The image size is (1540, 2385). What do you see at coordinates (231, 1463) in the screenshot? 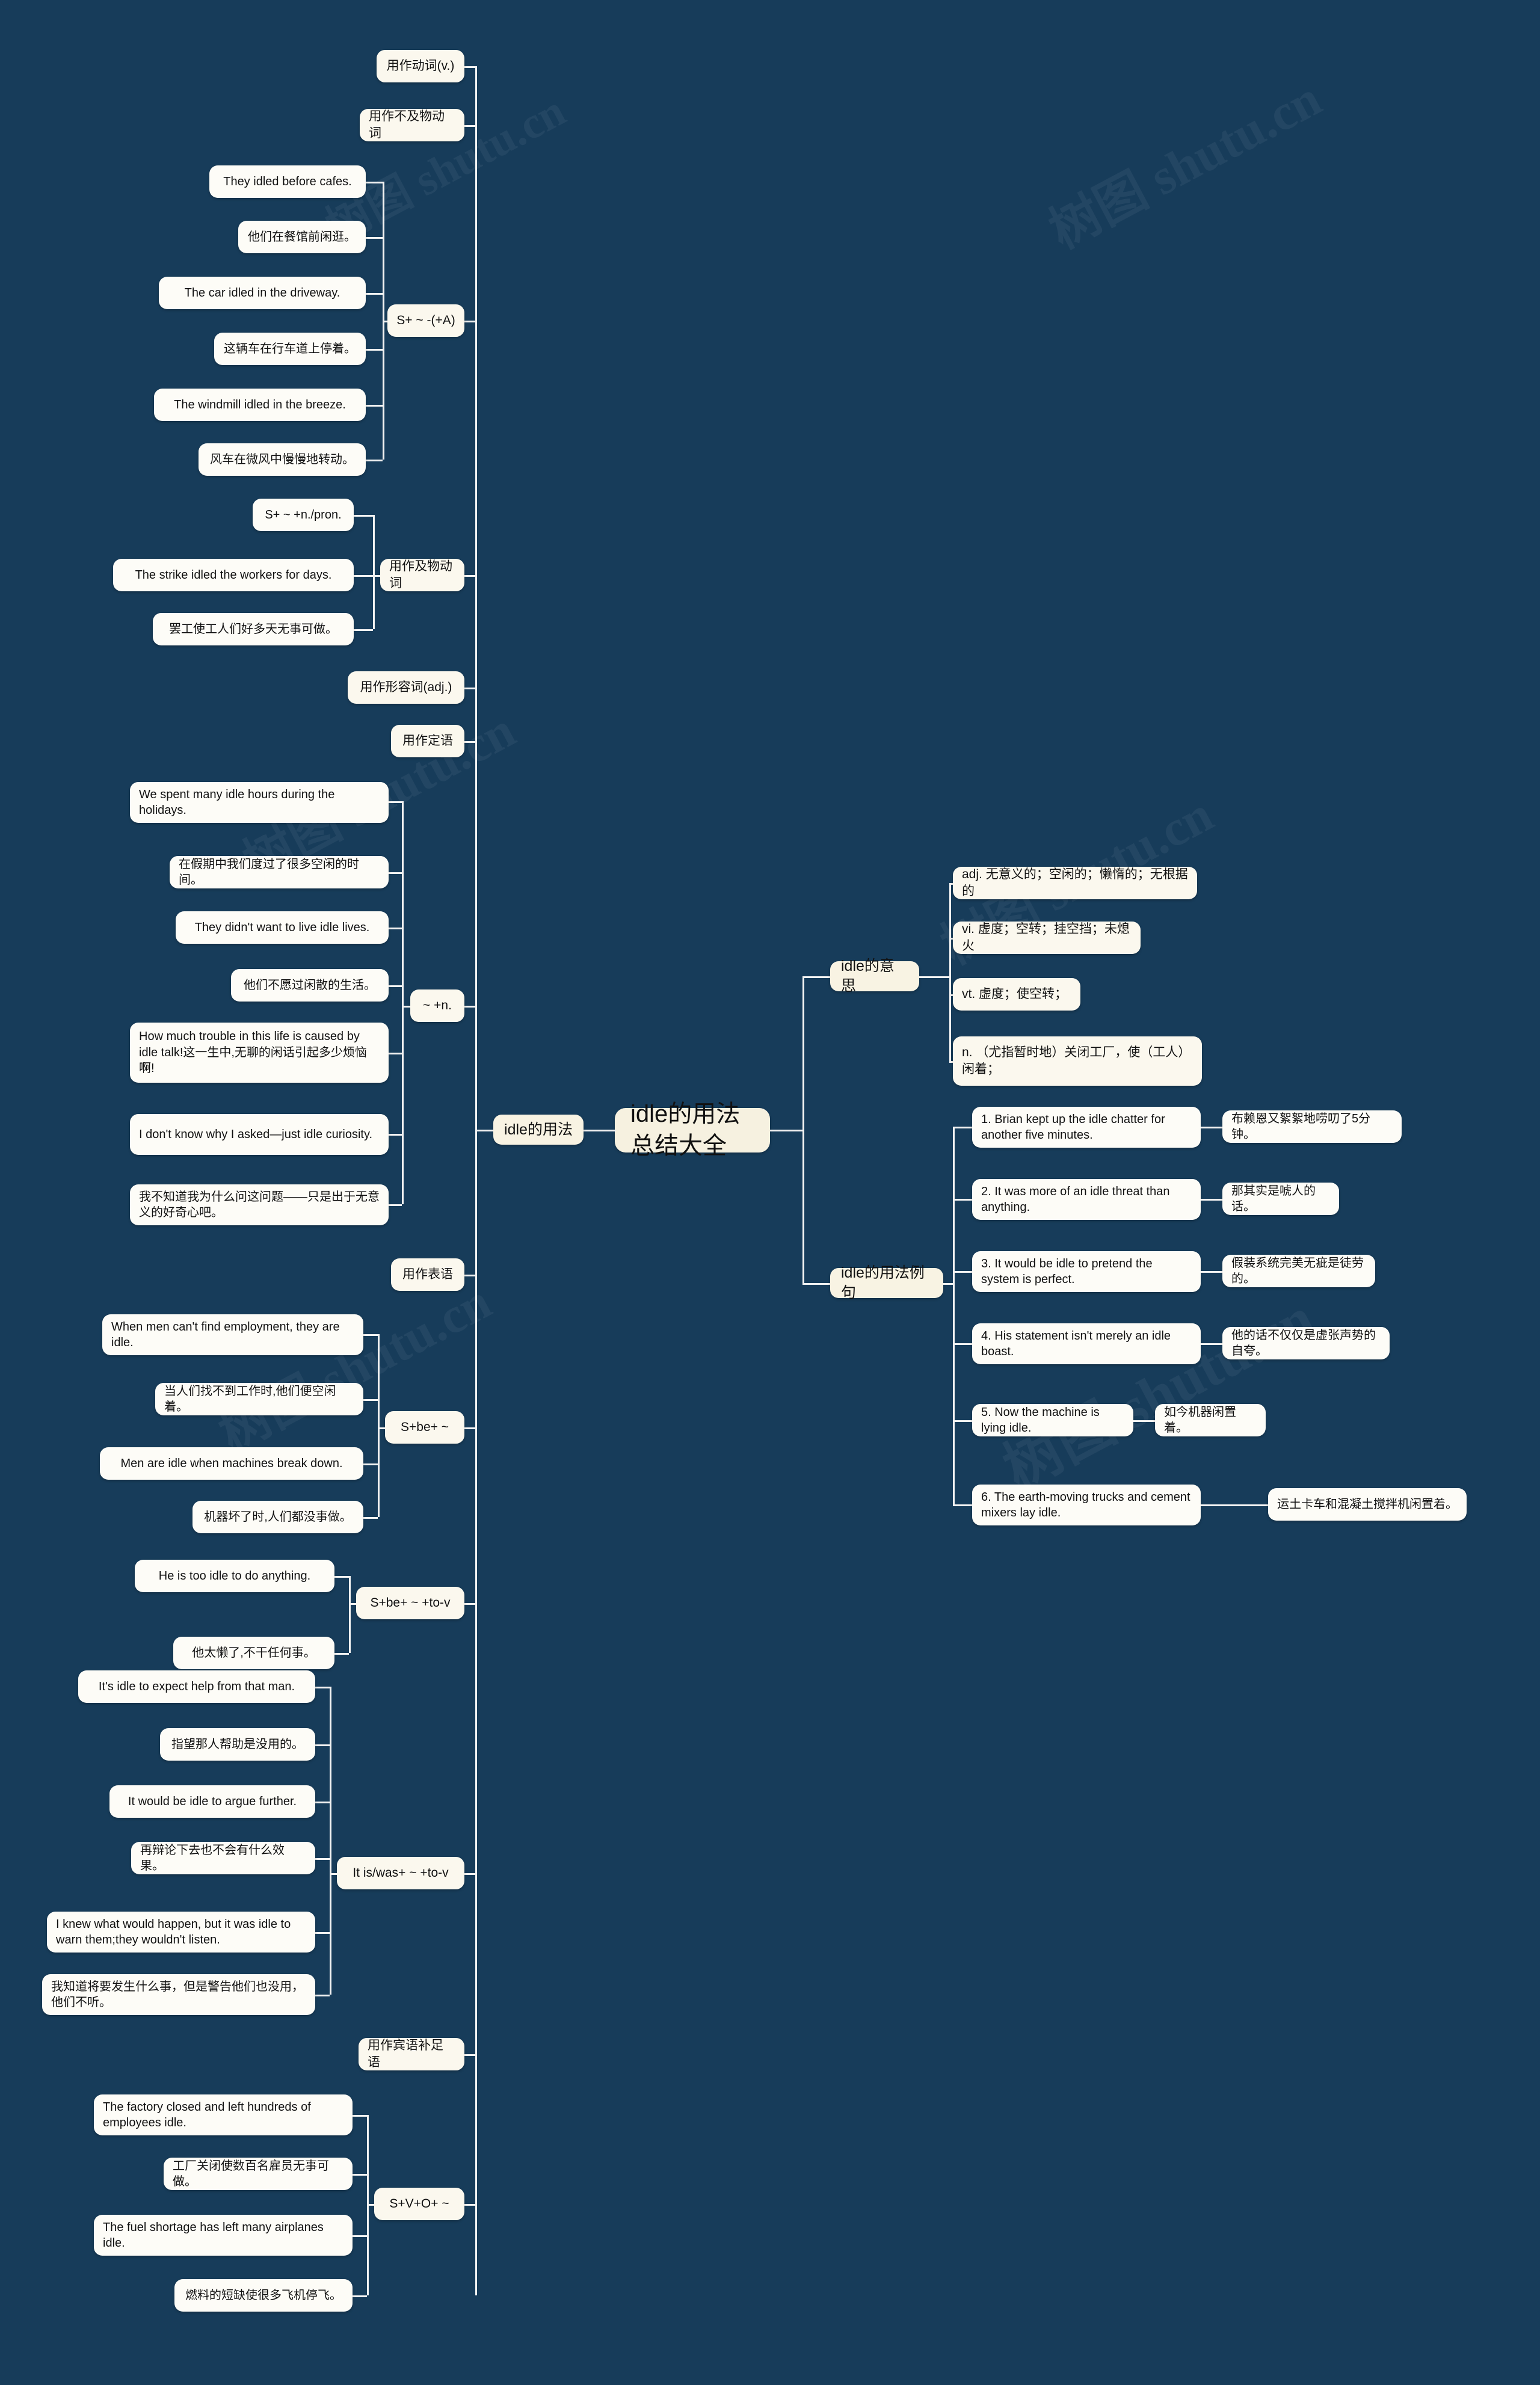
I see `sentence-en: Men are idle when machines break down.` at bounding box center [231, 1463].